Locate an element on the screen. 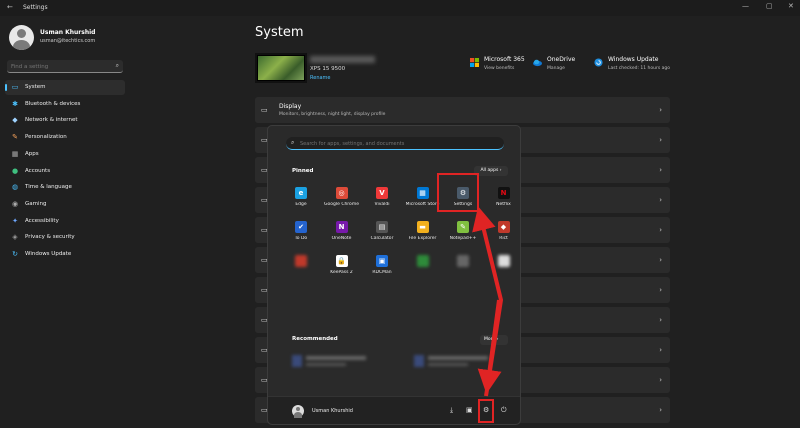 This screenshot has width=800, height=428. sidebar-item-privacy-security: ◈ Privacy & security is located at coordinates (65, 237).